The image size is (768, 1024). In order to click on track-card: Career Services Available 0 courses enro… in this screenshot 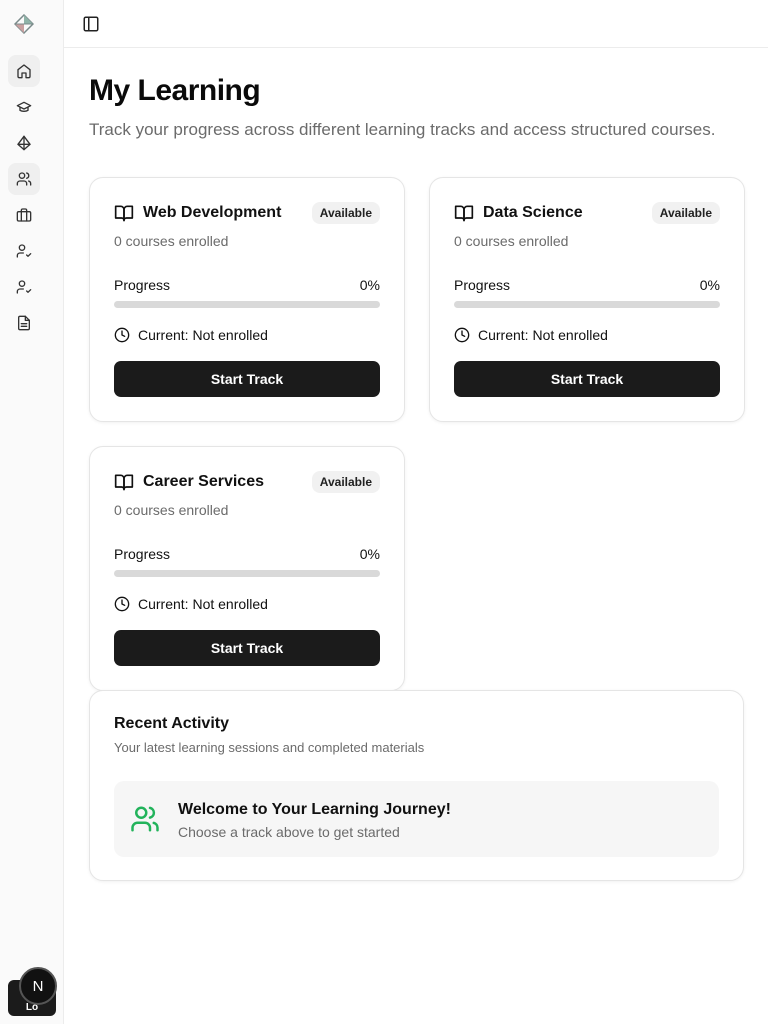, I will do `click(247, 568)`.